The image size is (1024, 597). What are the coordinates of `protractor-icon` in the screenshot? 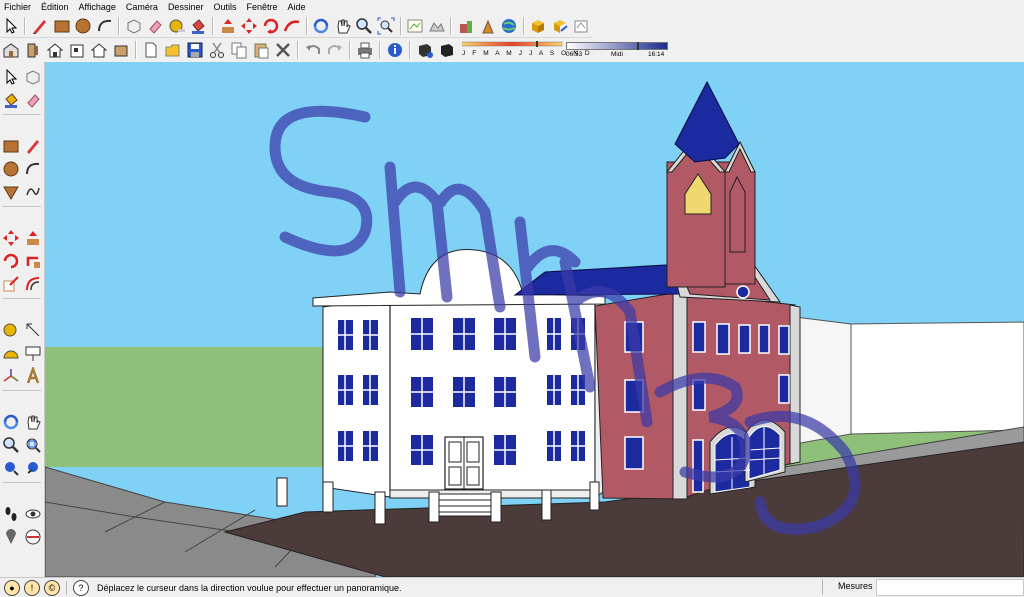 It's located at (11, 353).